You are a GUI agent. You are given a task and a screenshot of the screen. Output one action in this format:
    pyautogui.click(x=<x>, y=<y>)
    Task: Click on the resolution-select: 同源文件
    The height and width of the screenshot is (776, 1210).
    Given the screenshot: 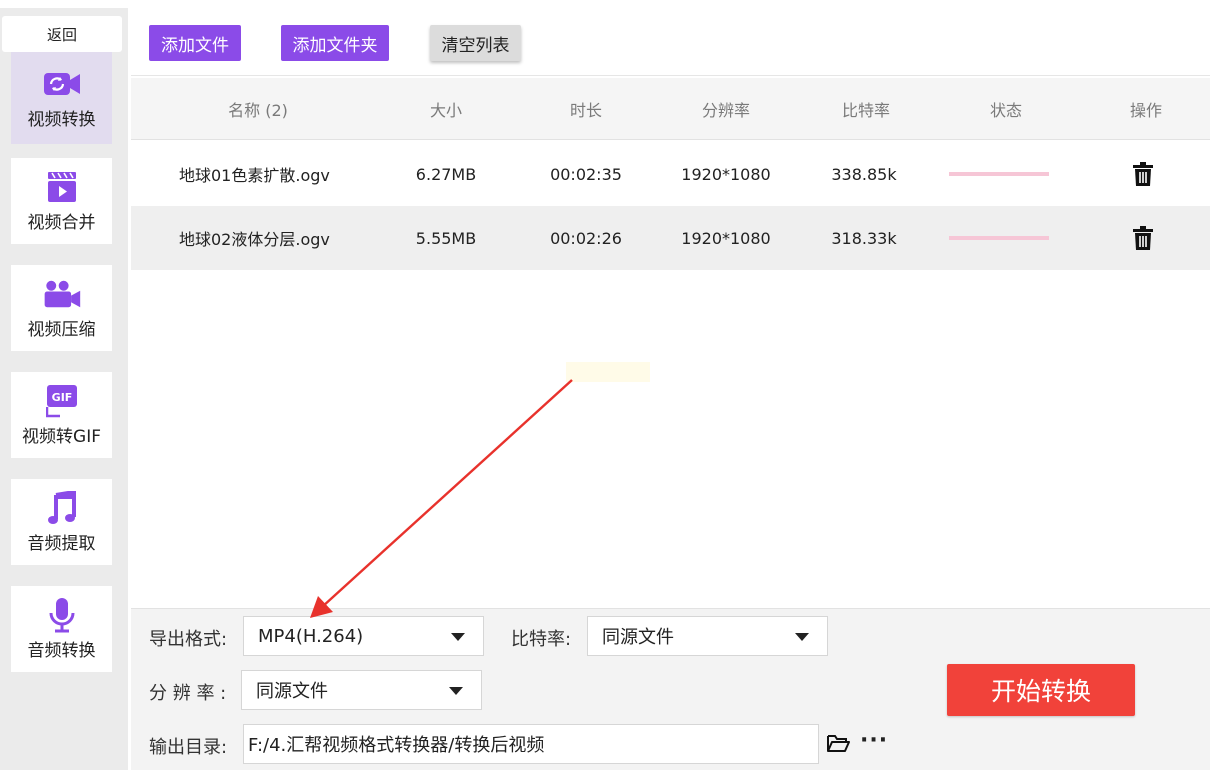 What is the action you would take?
    pyautogui.click(x=361, y=690)
    